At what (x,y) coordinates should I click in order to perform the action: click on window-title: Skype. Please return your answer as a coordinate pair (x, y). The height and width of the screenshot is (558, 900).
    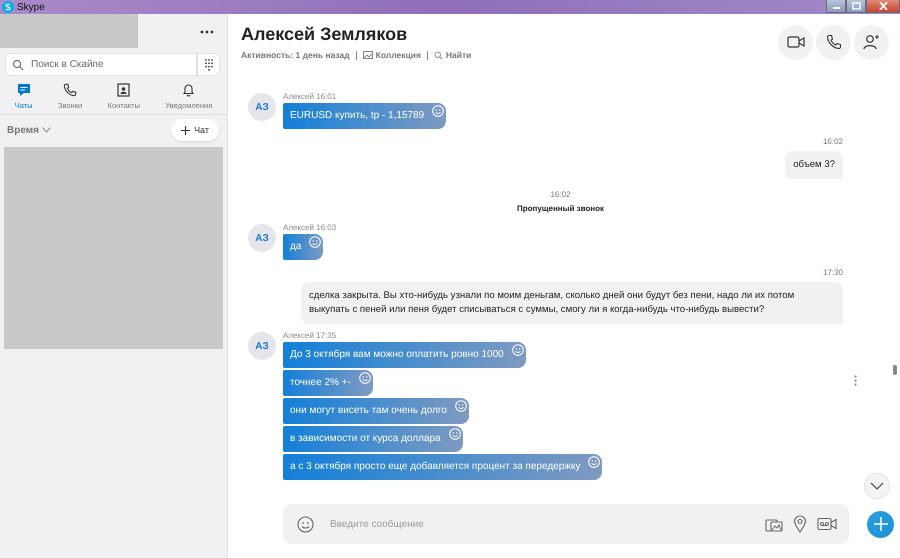
    Looking at the image, I should click on (31, 7).